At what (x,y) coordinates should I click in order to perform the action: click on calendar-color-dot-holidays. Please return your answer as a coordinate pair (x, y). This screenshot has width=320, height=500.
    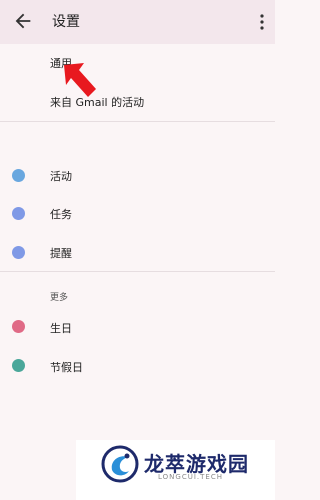
    Looking at the image, I should click on (18, 365).